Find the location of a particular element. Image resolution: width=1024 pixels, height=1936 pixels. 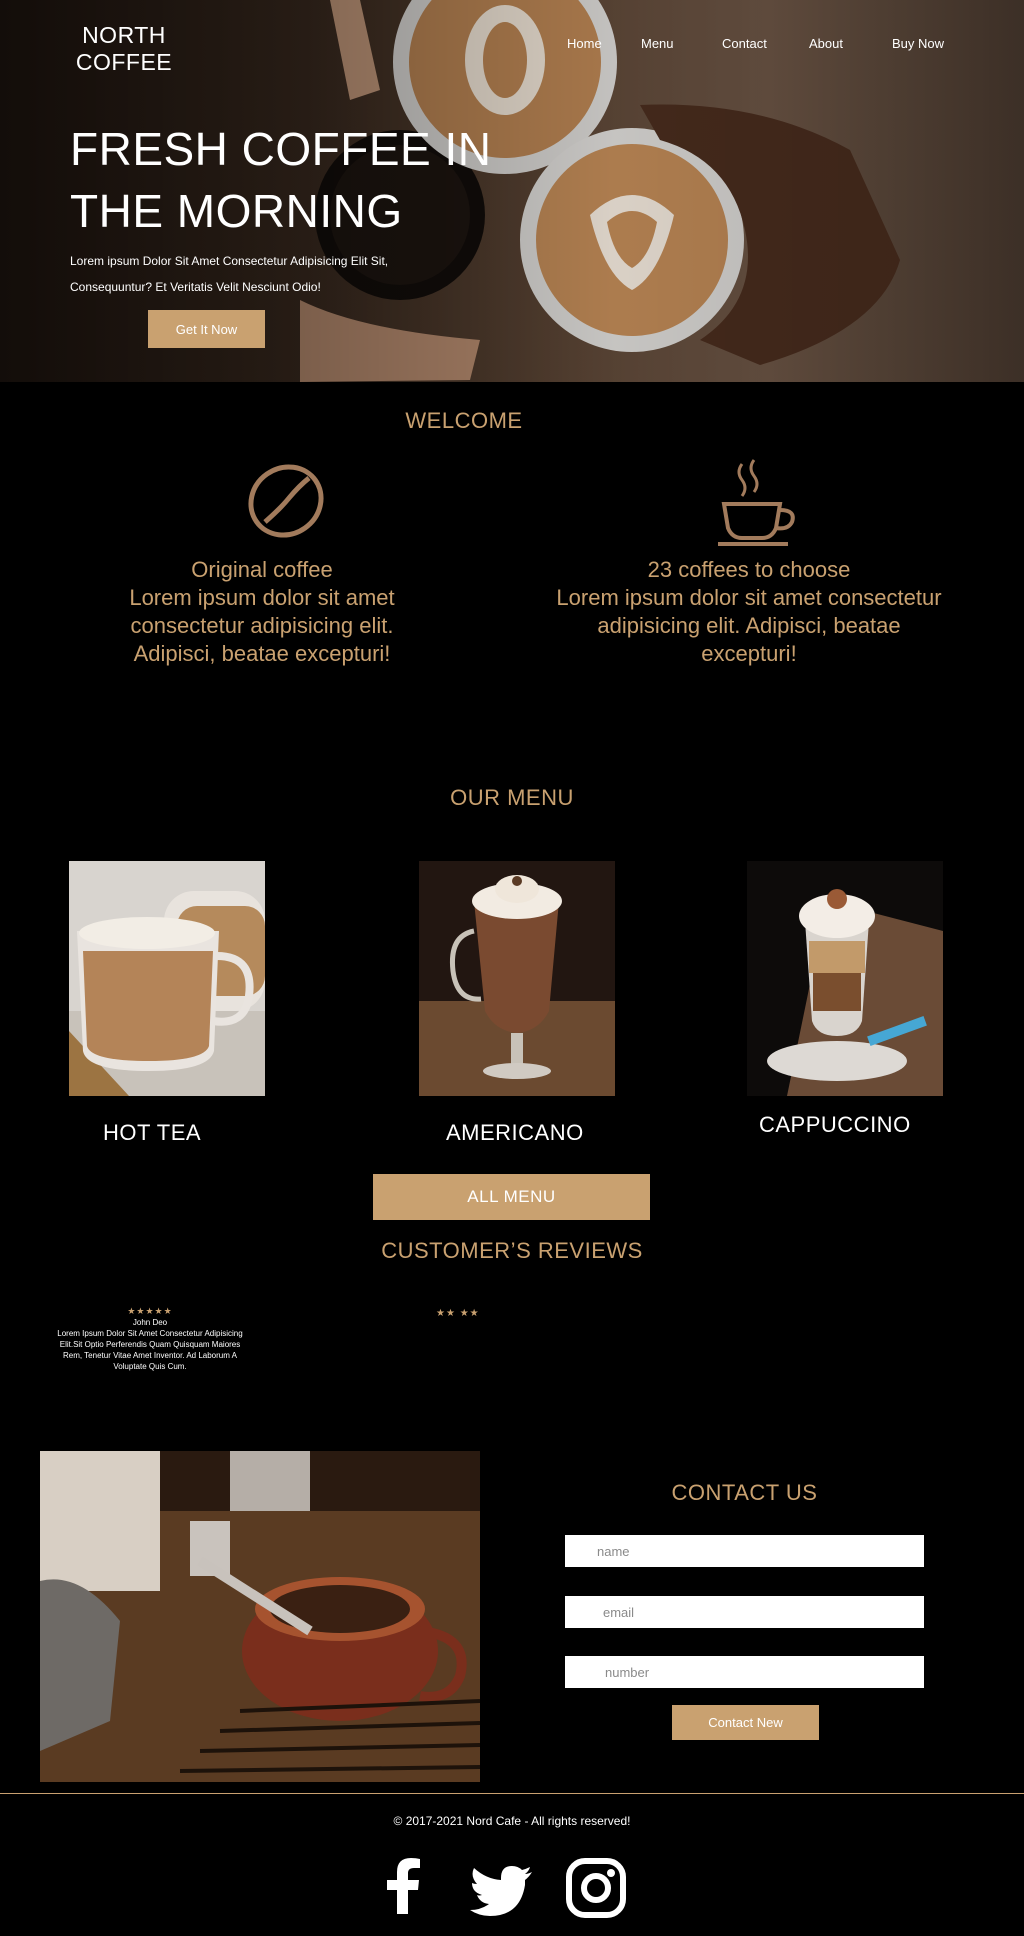

hero-title-line-1: FRESH COFFEE IN is located at coordinates (281, 149).